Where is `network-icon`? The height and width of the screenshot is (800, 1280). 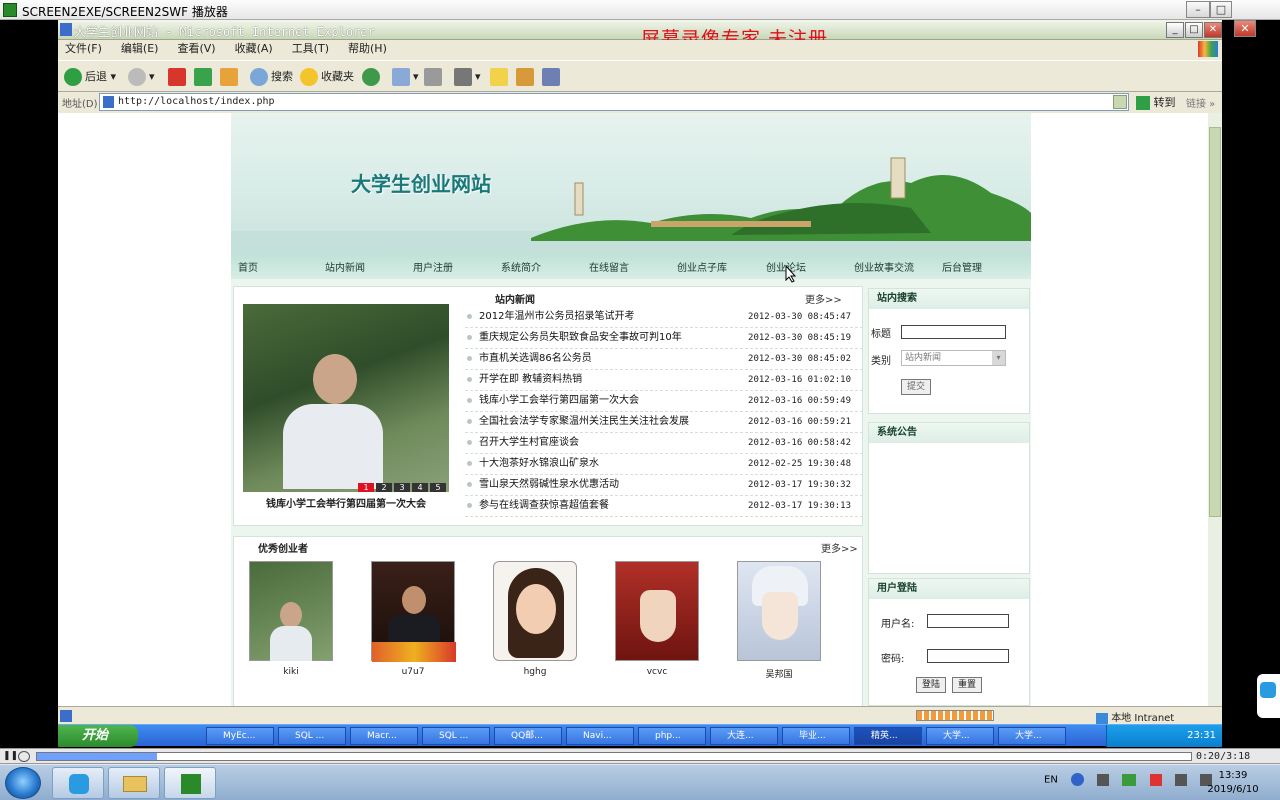 network-icon is located at coordinates (1129, 779).